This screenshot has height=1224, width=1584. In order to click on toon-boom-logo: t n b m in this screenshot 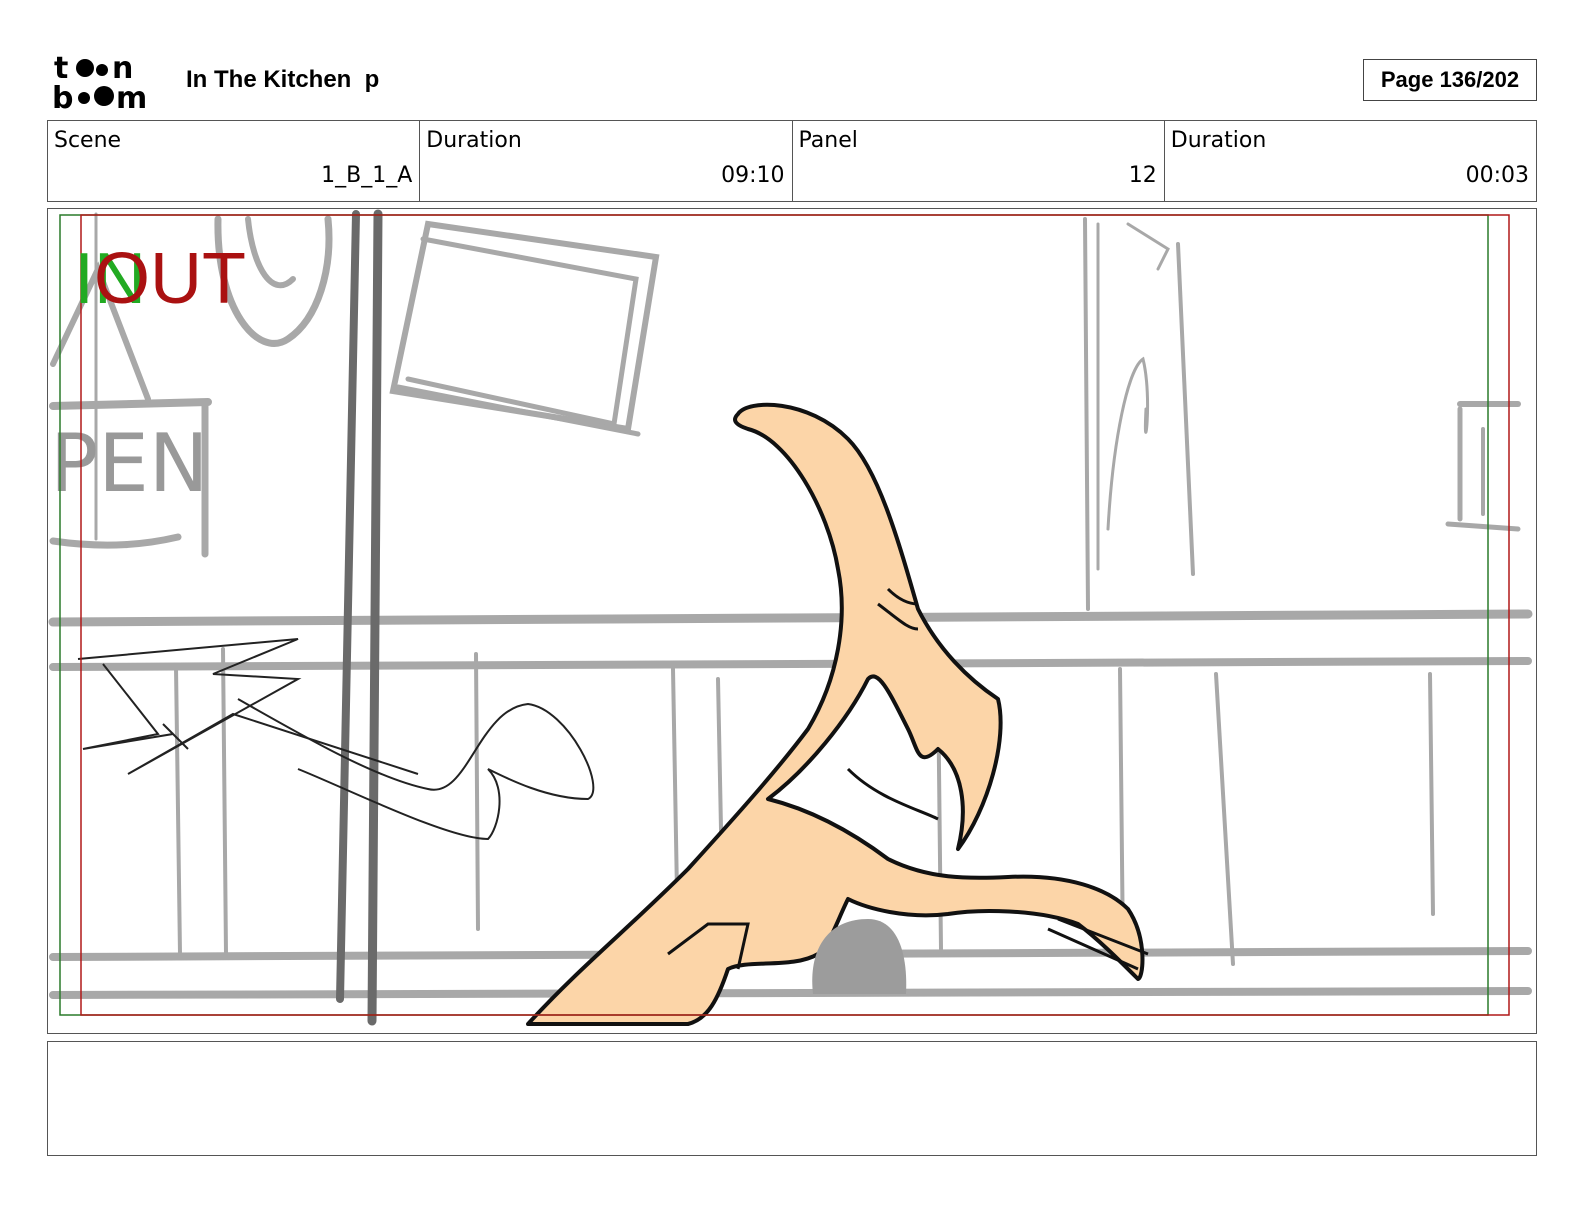, I will do `click(99, 81)`.